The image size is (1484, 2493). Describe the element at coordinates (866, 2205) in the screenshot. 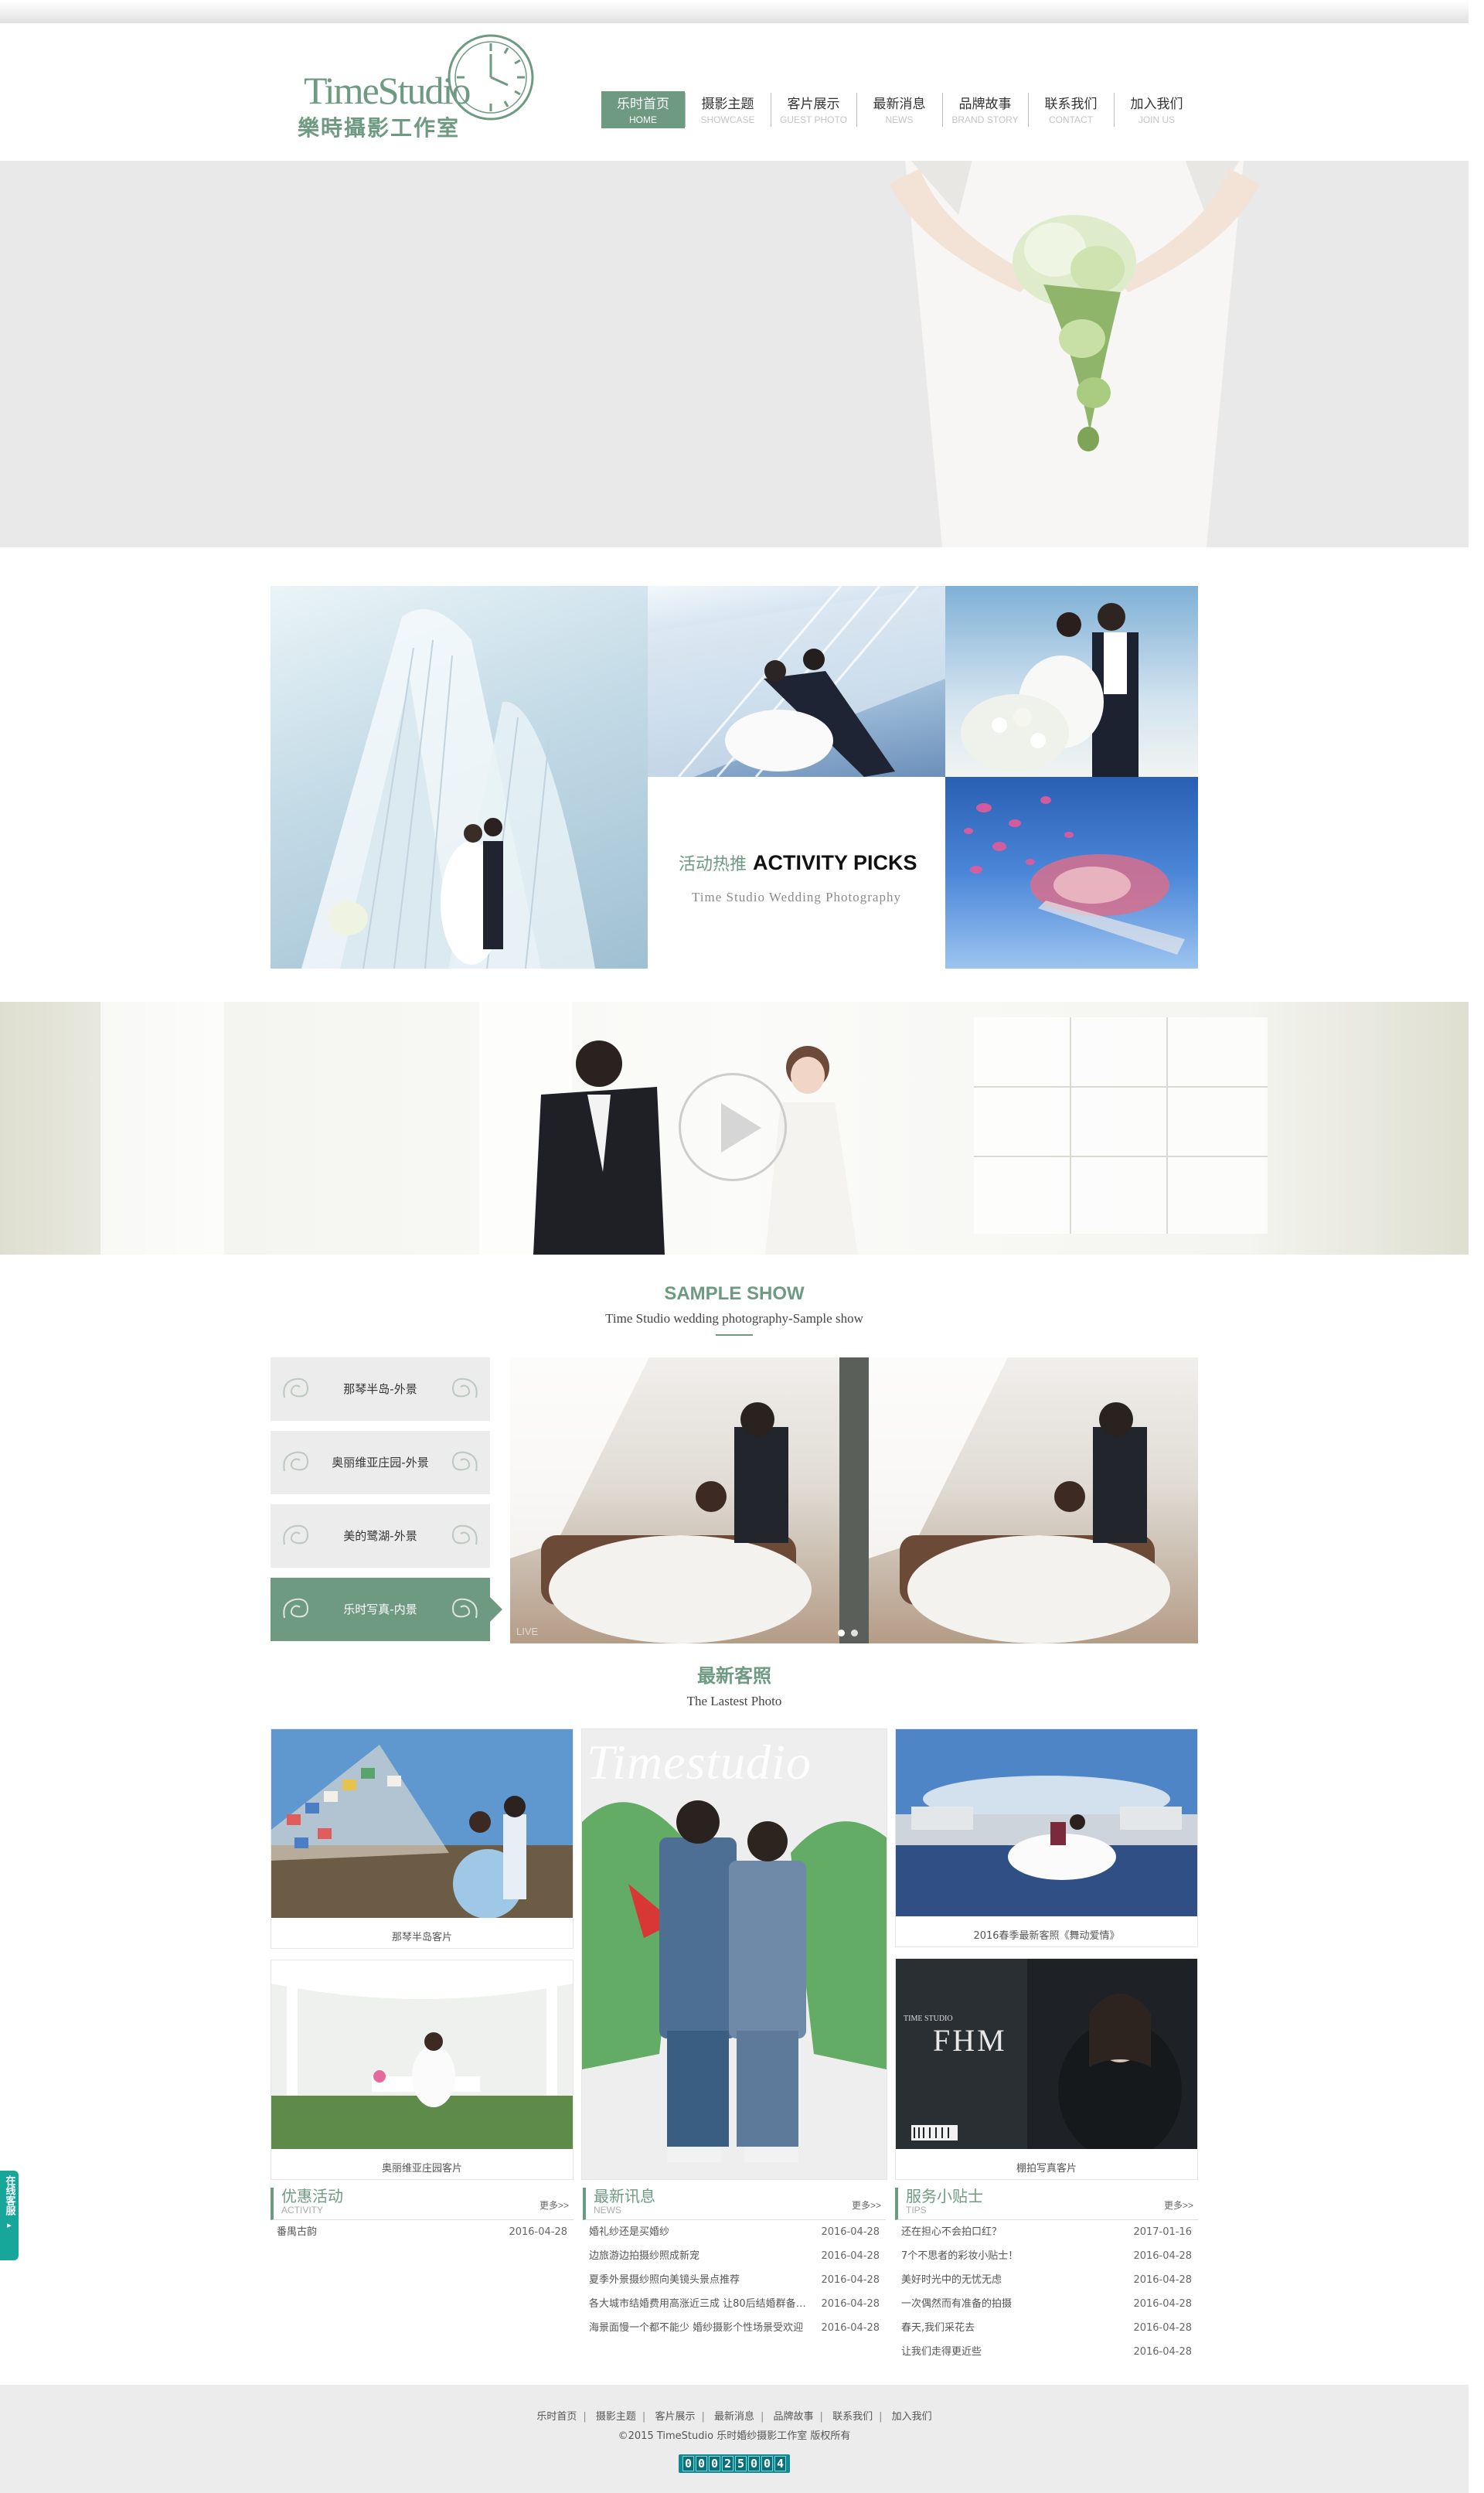

I see `news-more-link: 更多>>` at that location.